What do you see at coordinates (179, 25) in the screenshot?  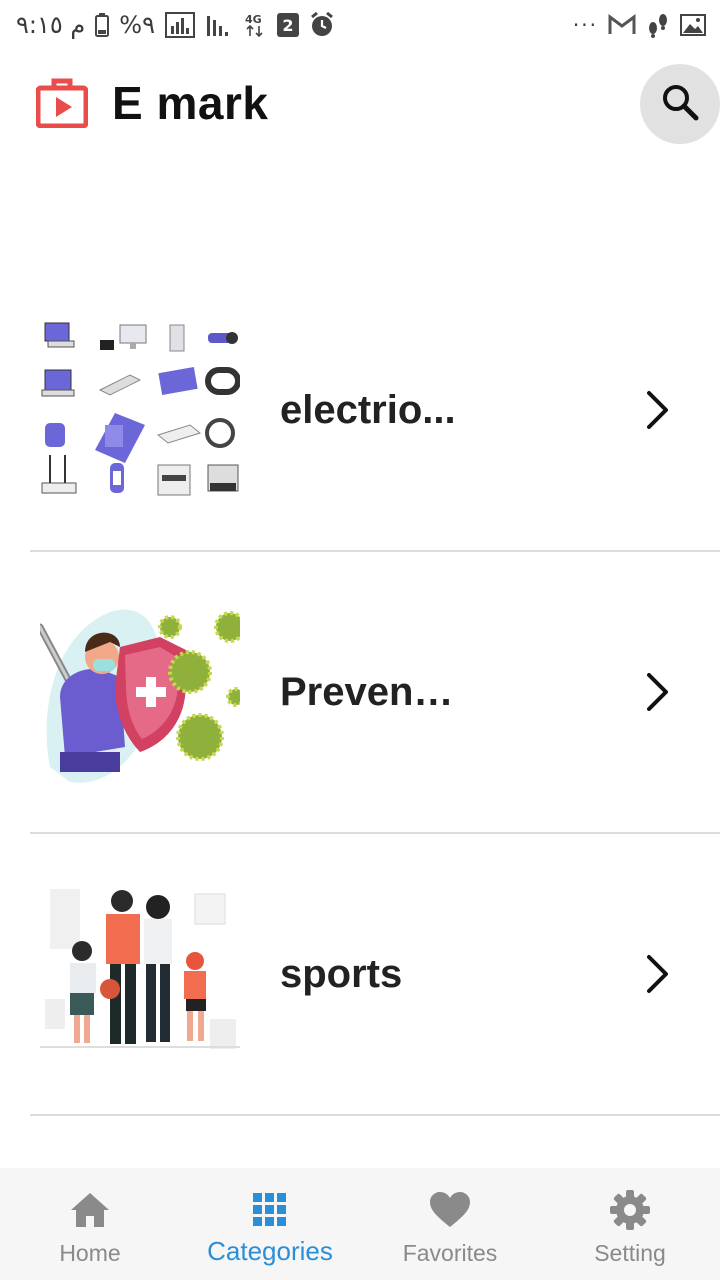 I see `signal-icon` at bounding box center [179, 25].